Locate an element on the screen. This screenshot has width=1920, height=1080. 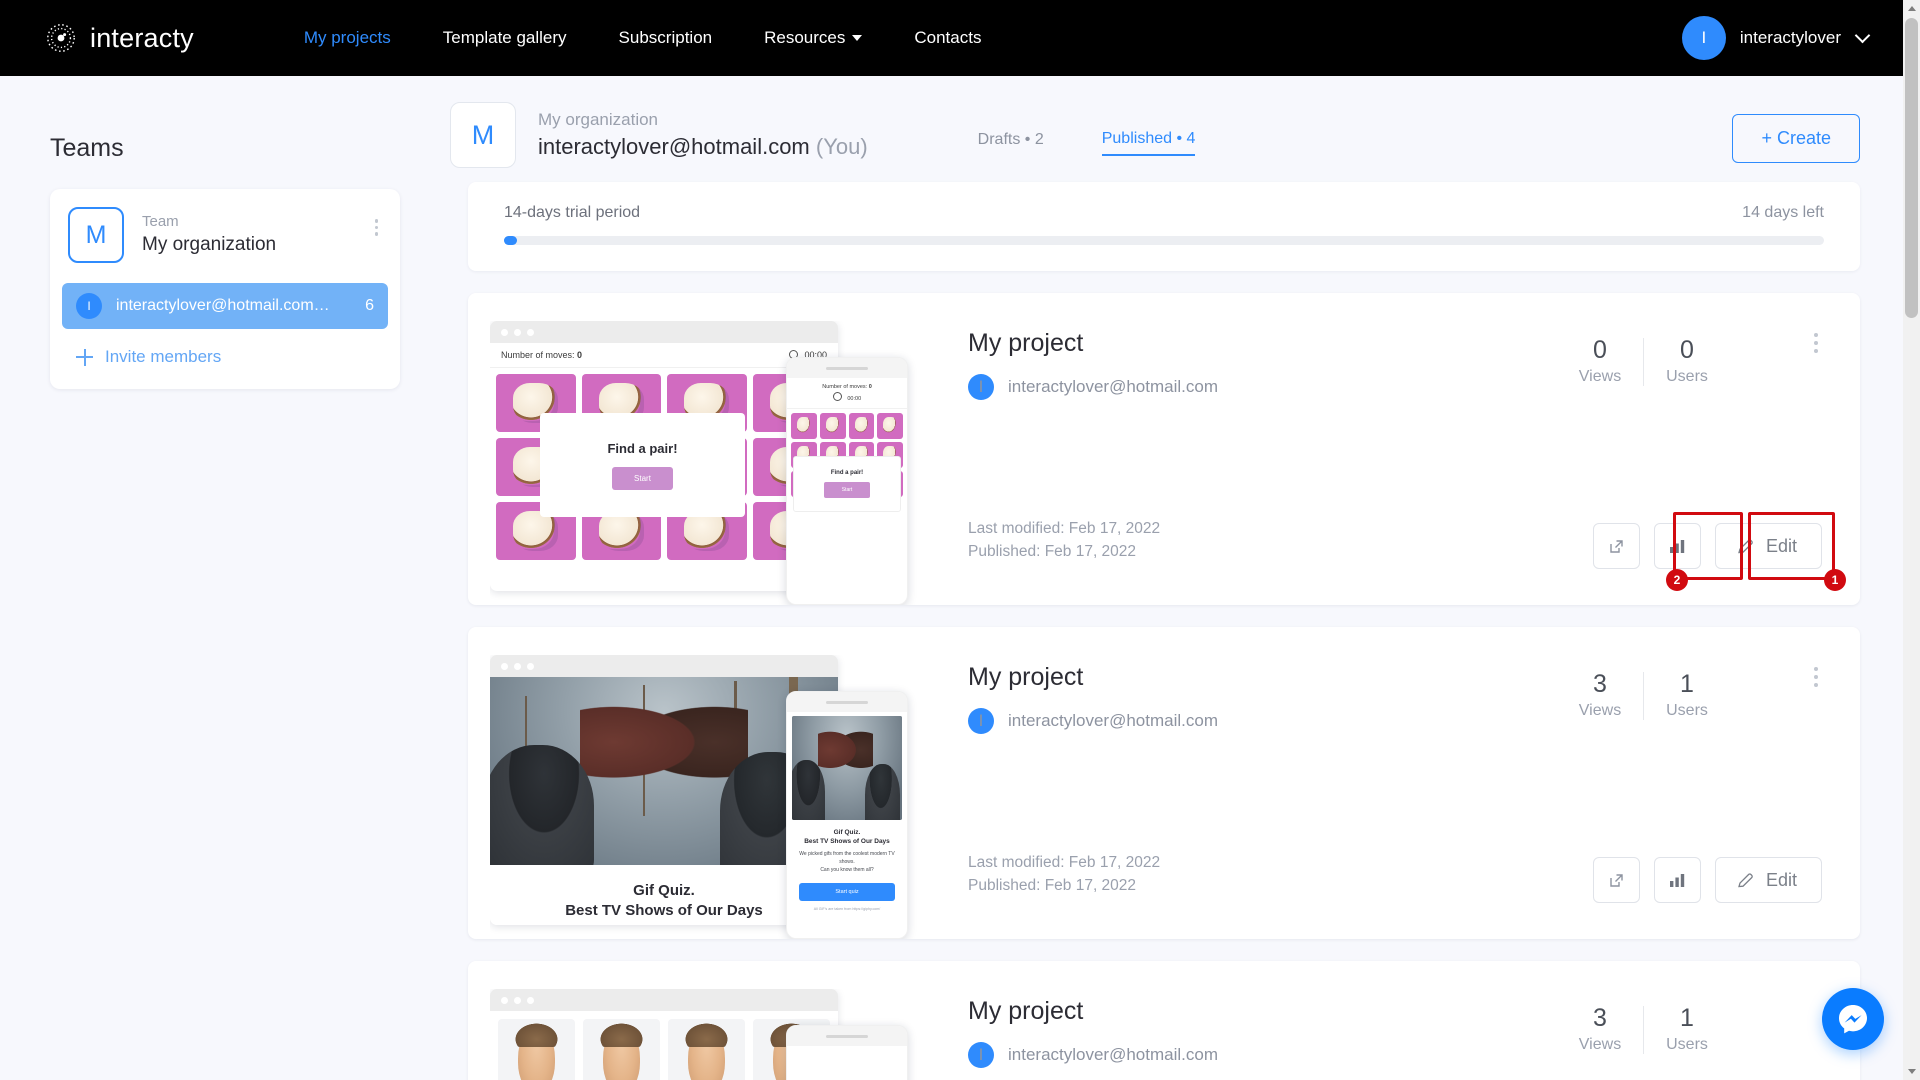
create-button: + Create is located at coordinates (1796, 138).